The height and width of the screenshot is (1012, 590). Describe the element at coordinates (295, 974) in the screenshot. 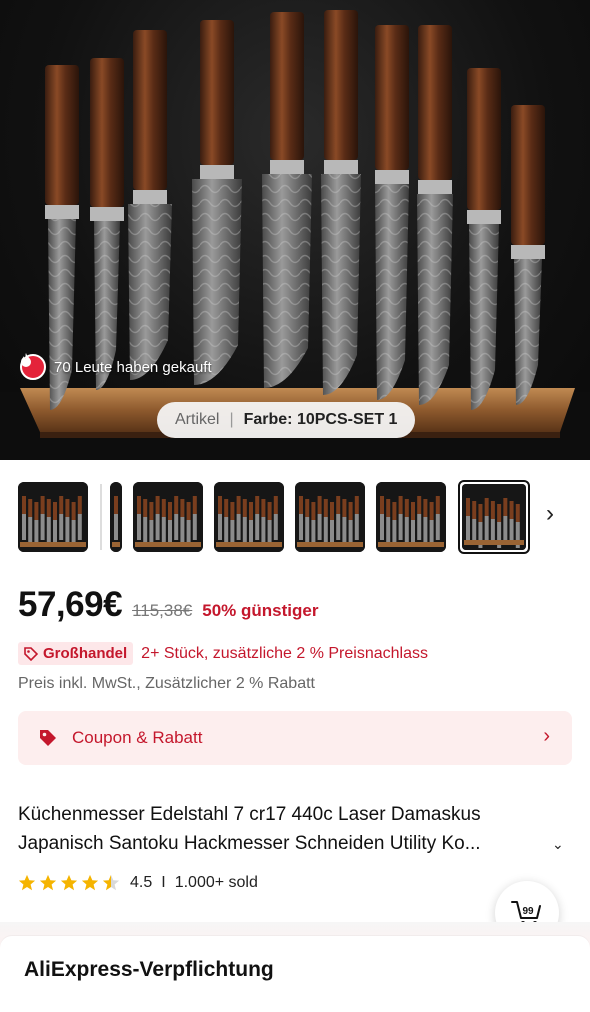

I see `commitment-section: AliExpress-Verpflichtung` at that location.